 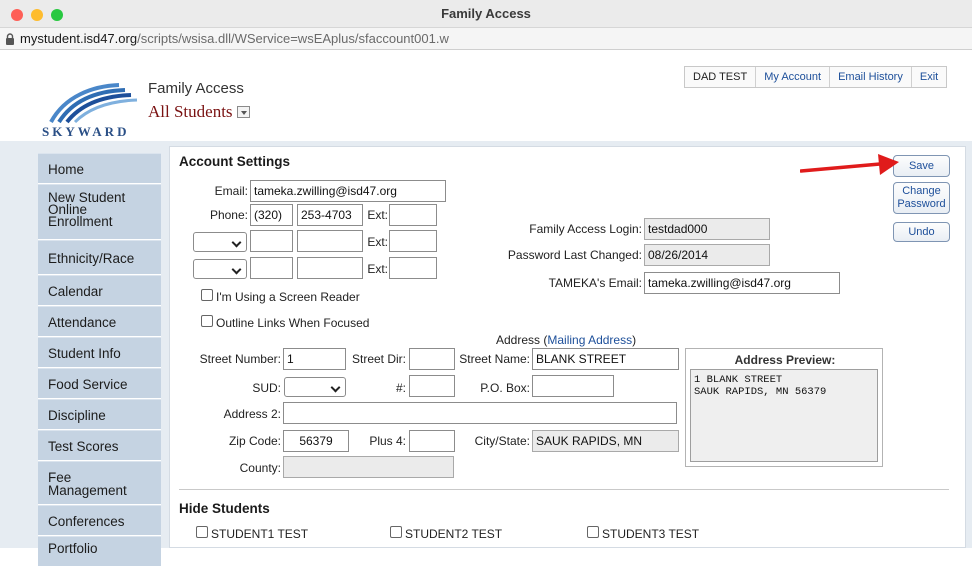 I want to click on county-field, so click(x=368, y=467).